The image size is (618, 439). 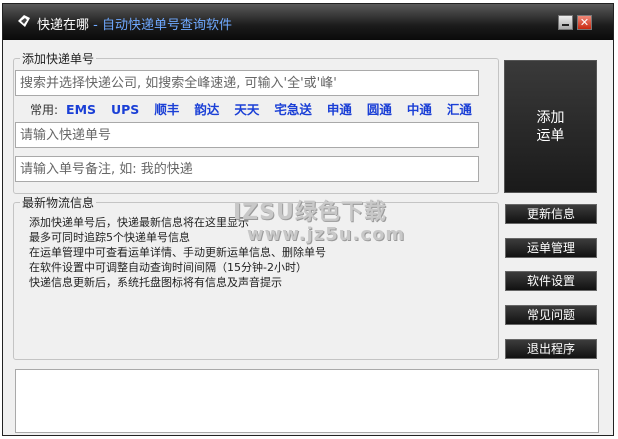 I want to click on update-info-button: 更新信息, so click(x=551, y=214).